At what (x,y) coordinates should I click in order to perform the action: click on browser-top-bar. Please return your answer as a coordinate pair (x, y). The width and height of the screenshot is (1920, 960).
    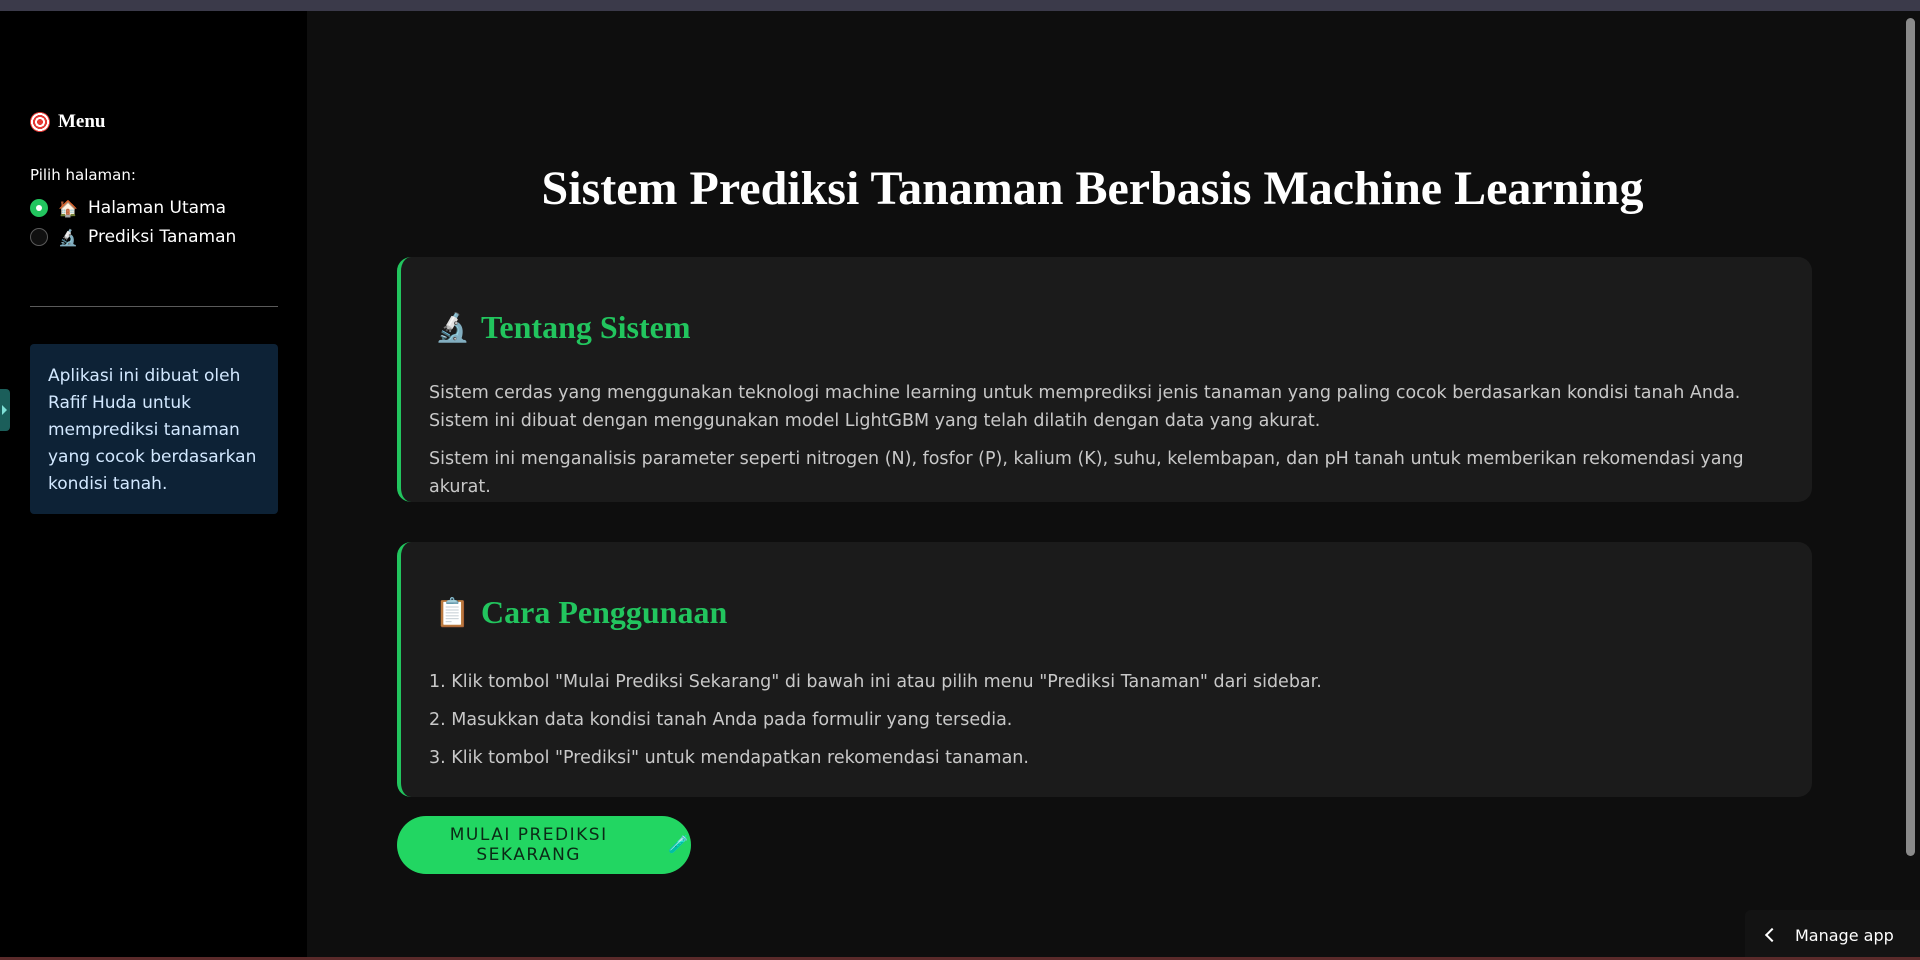
    Looking at the image, I should click on (960, 5).